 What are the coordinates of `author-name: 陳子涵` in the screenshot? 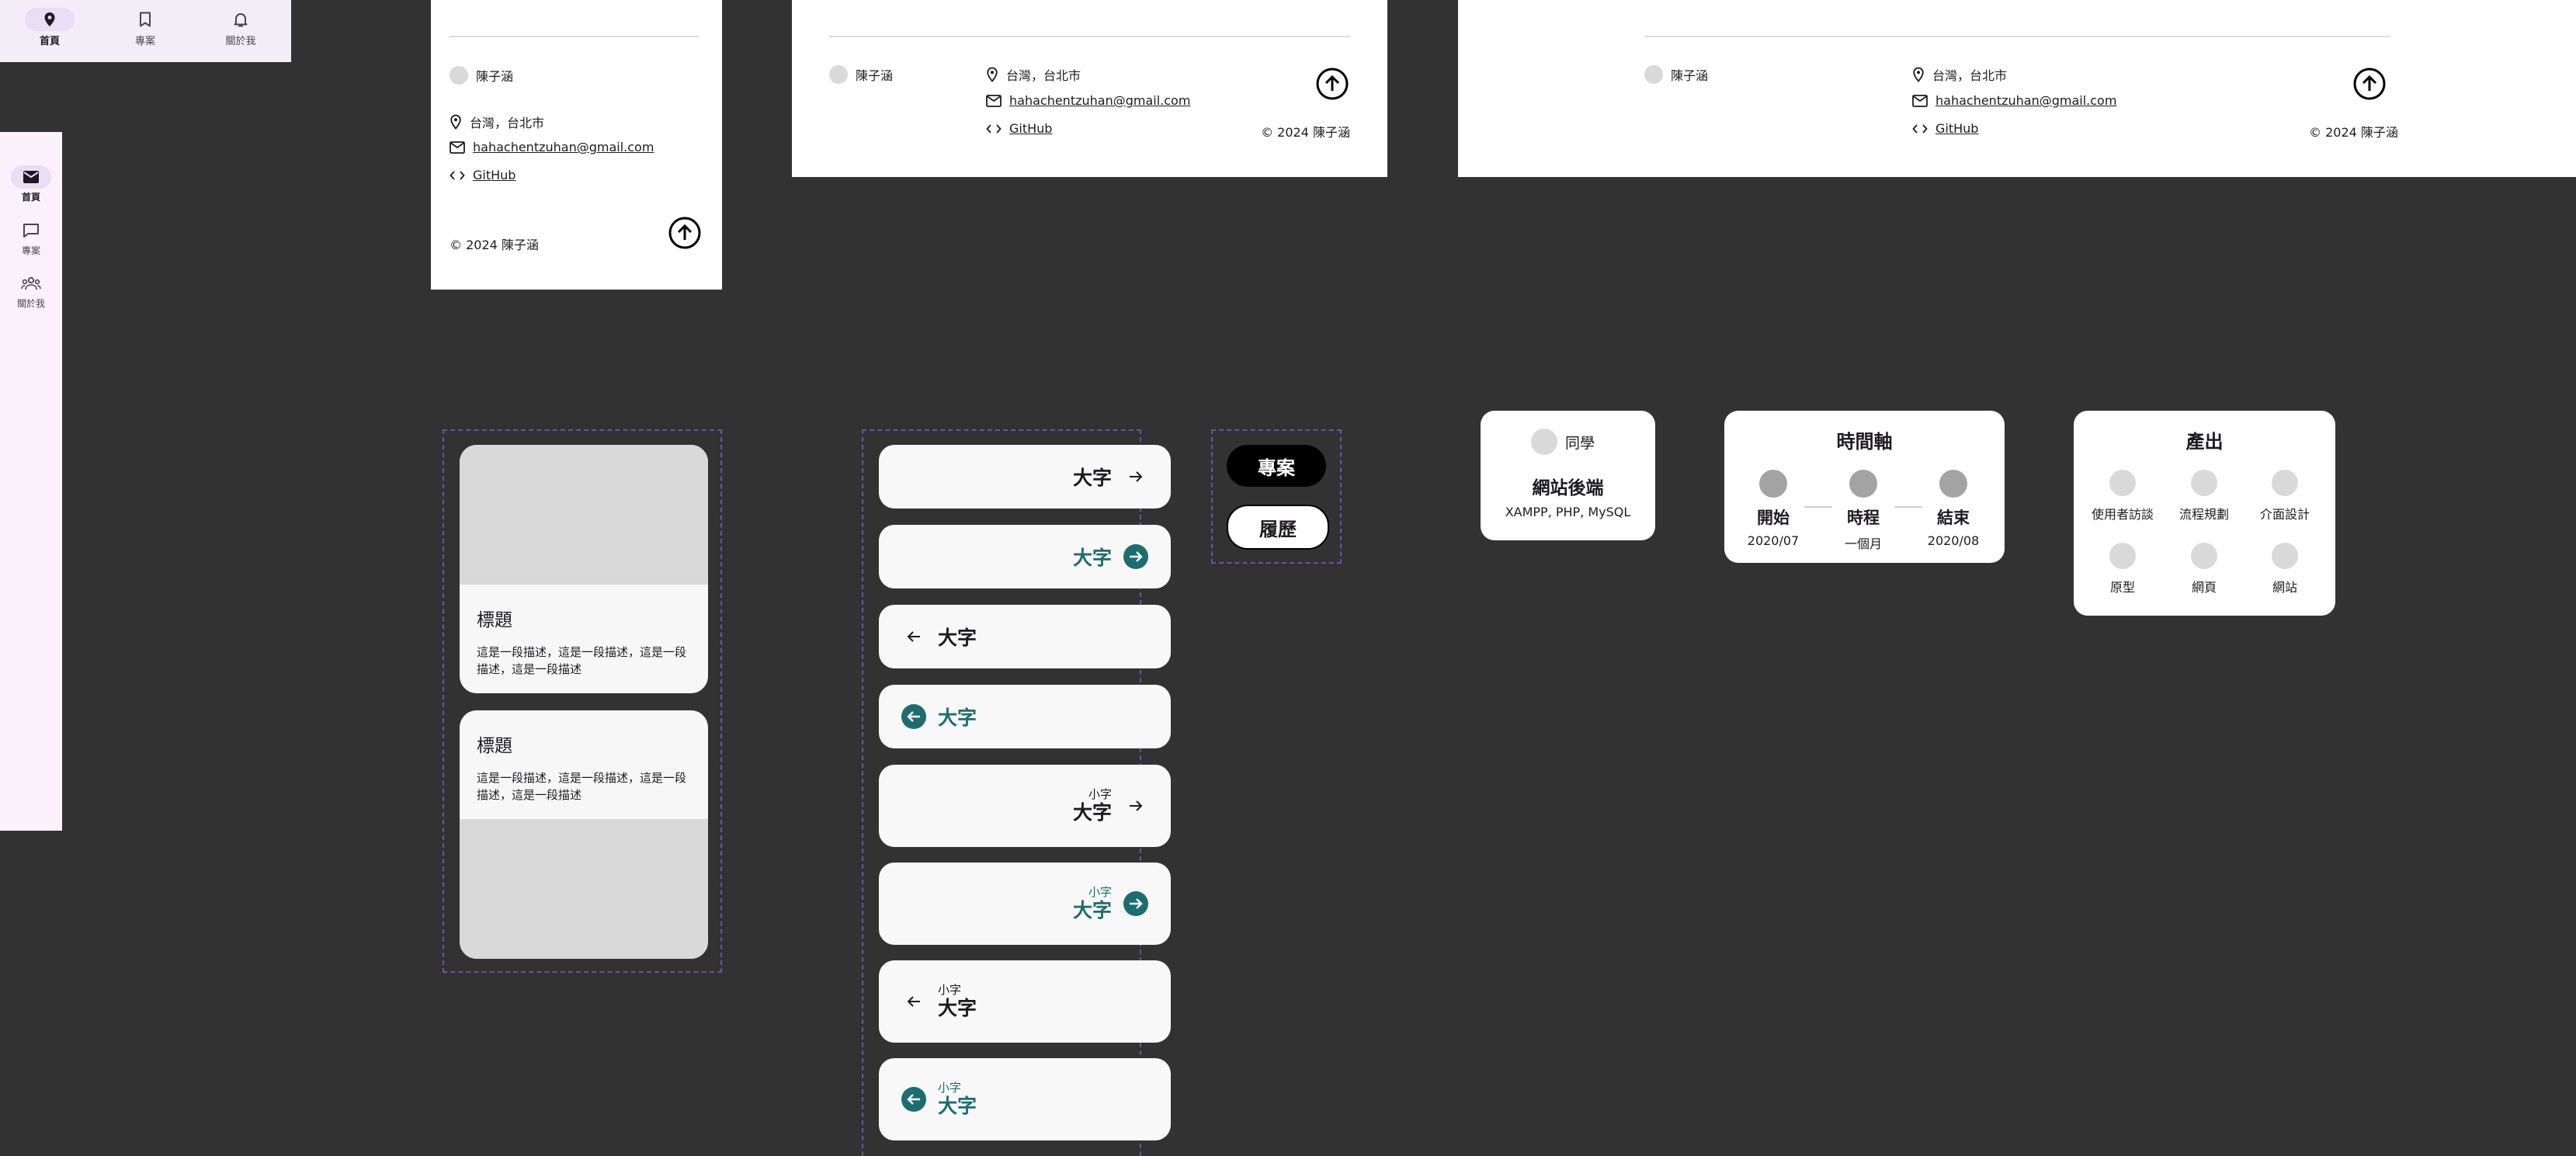 It's located at (1690, 75).